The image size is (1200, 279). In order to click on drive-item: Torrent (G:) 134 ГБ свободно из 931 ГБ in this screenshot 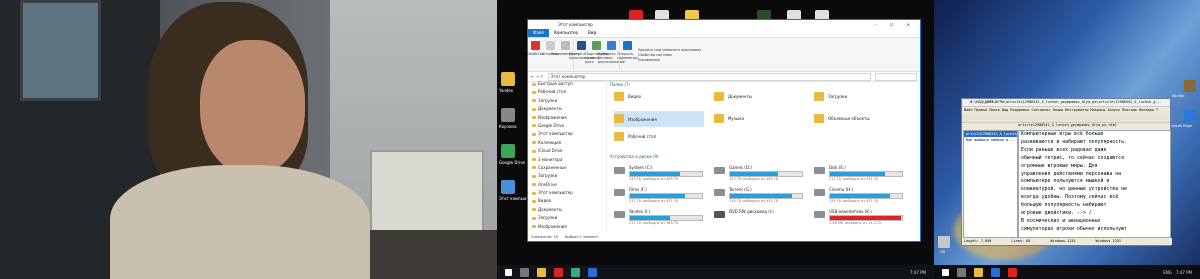, I will do `click(758, 196)`.